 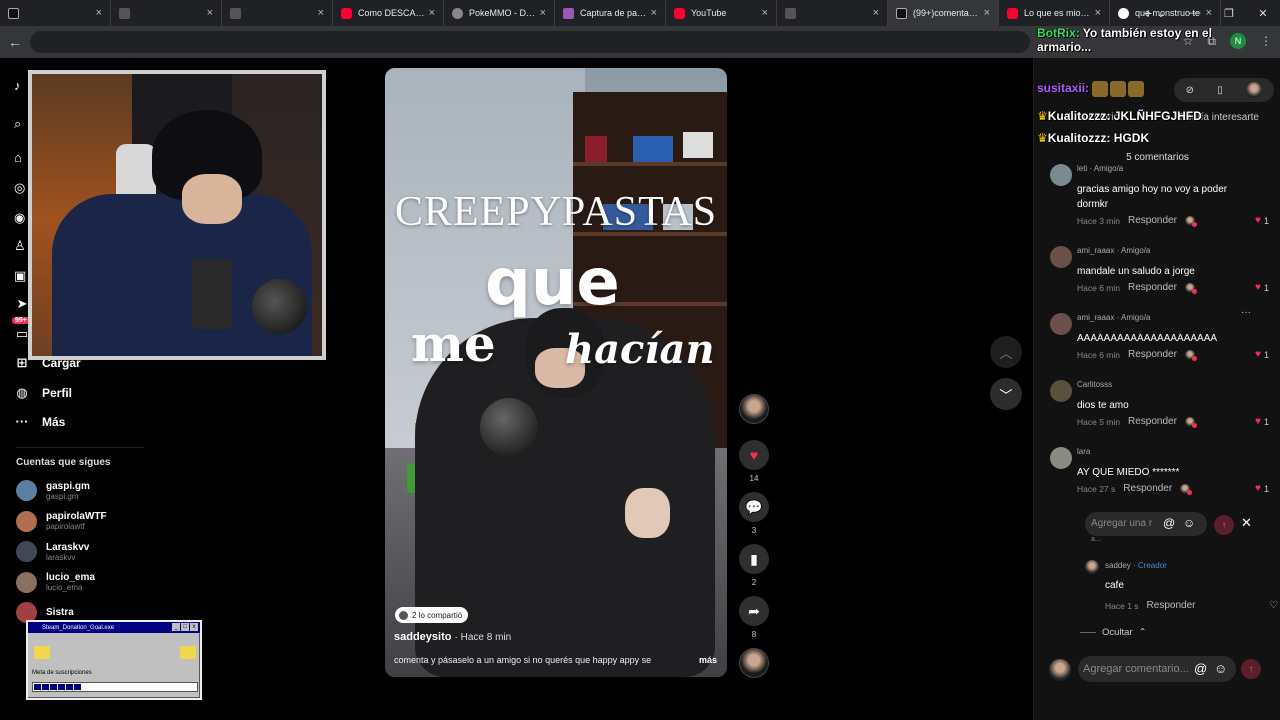 What do you see at coordinates (754, 565) in the screenshot?
I see `save-button: ▮ 2` at bounding box center [754, 565].